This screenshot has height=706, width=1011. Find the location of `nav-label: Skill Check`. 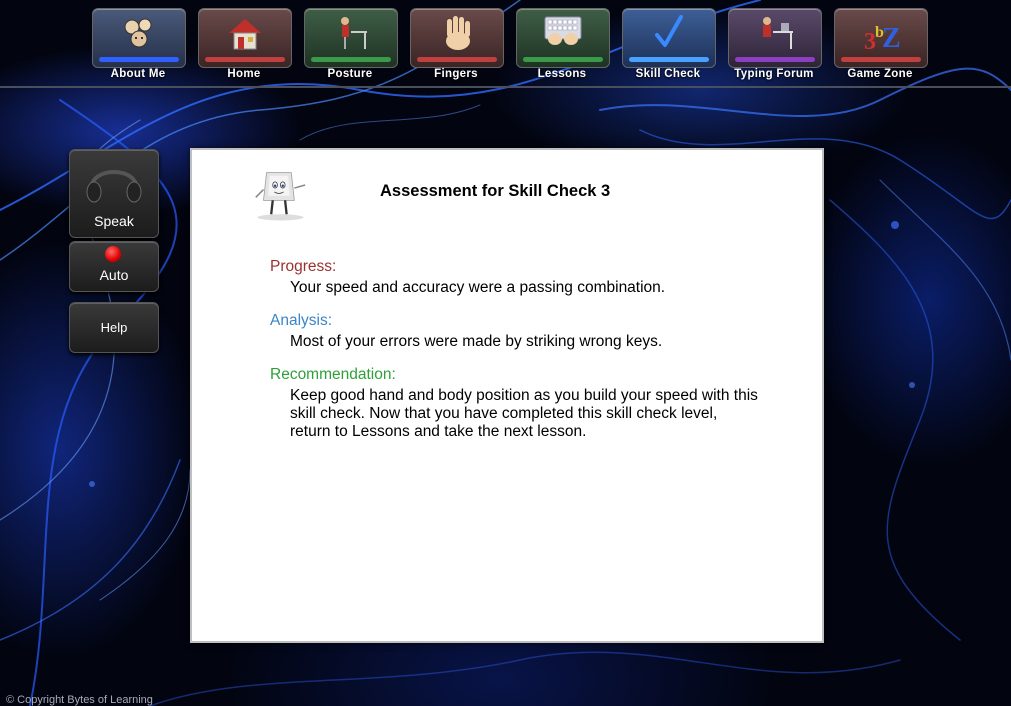

nav-label: Skill Check is located at coordinates (668, 74).